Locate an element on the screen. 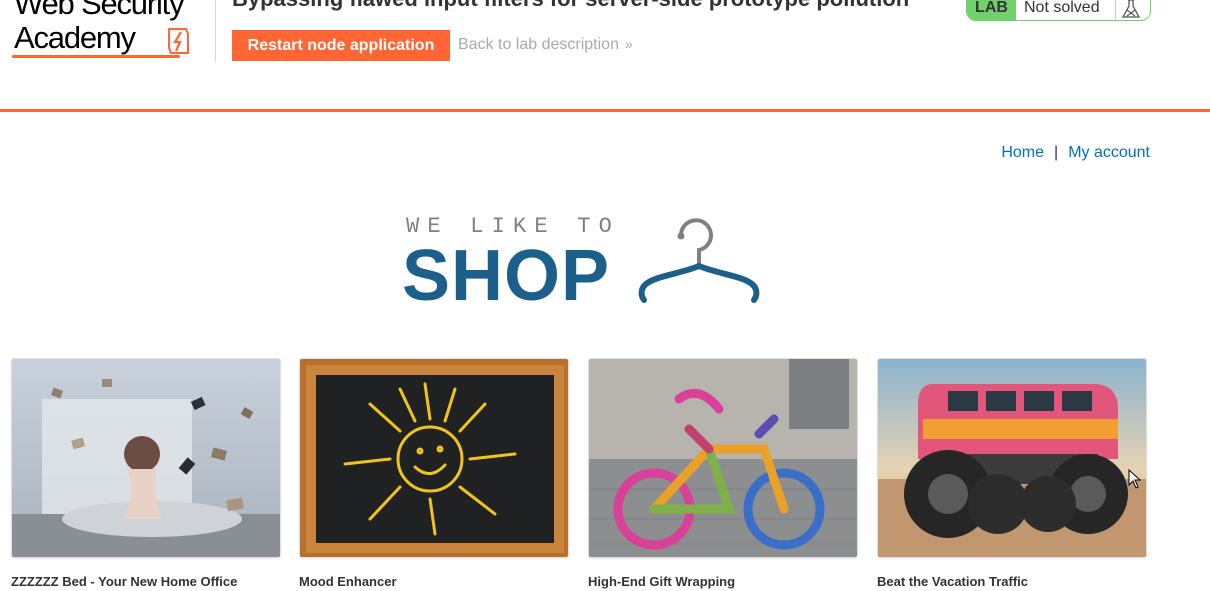 This screenshot has height=591, width=1210. product-card: ZZZZZZ Bed - Your New Home Office is located at coordinates (146, 473).